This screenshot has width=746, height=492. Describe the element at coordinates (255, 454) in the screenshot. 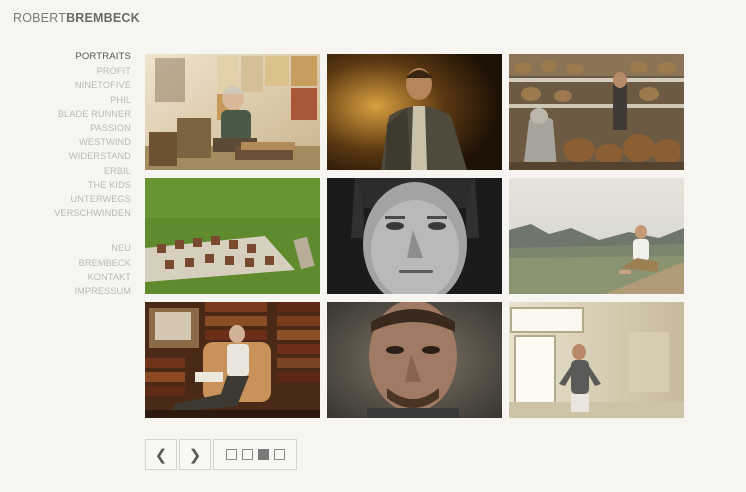

I see `page-indicator` at that location.